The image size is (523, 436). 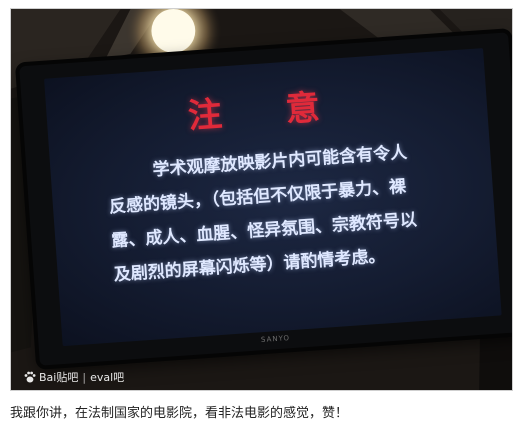 What do you see at coordinates (30, 377) in the screenshot?
I see `baidu-paw-icon` at bounding box center [30, 377].